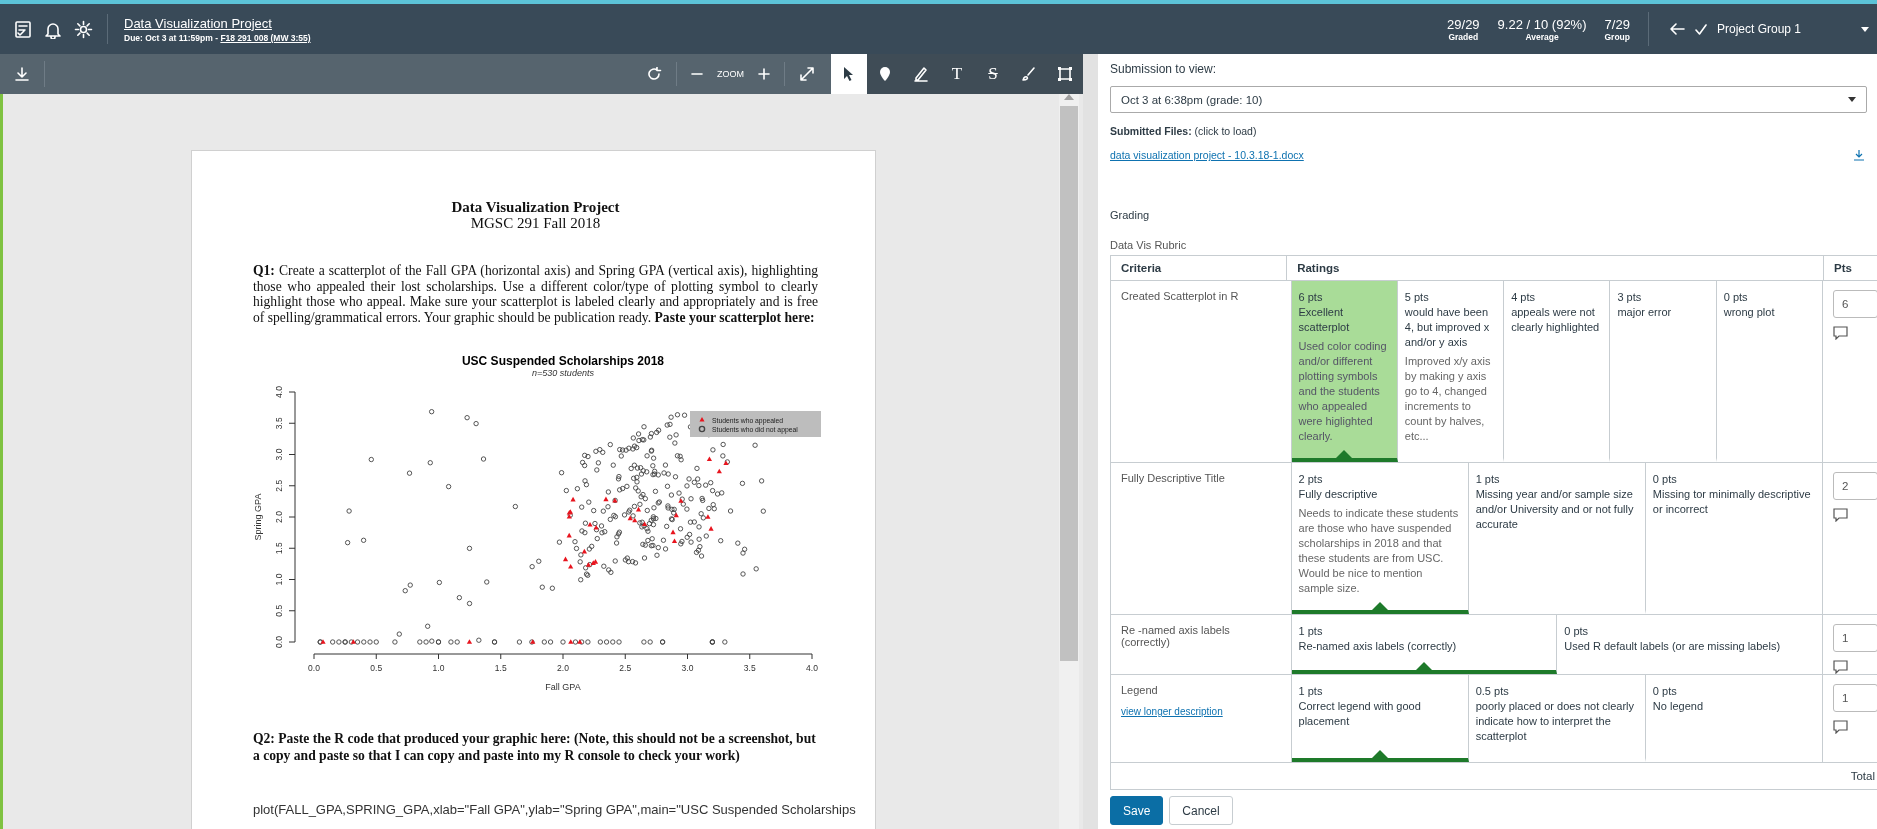 This screenshot has height=829, width=1877. Describe the element at coordinates (535, 746) in the screenshot. I see `question-text: Q2: Paste the R code that produced your graphic here: (Note, this should not be a screenshot, but a copy and paste so that I can copy and paste into my R console to check your work)` at that location.